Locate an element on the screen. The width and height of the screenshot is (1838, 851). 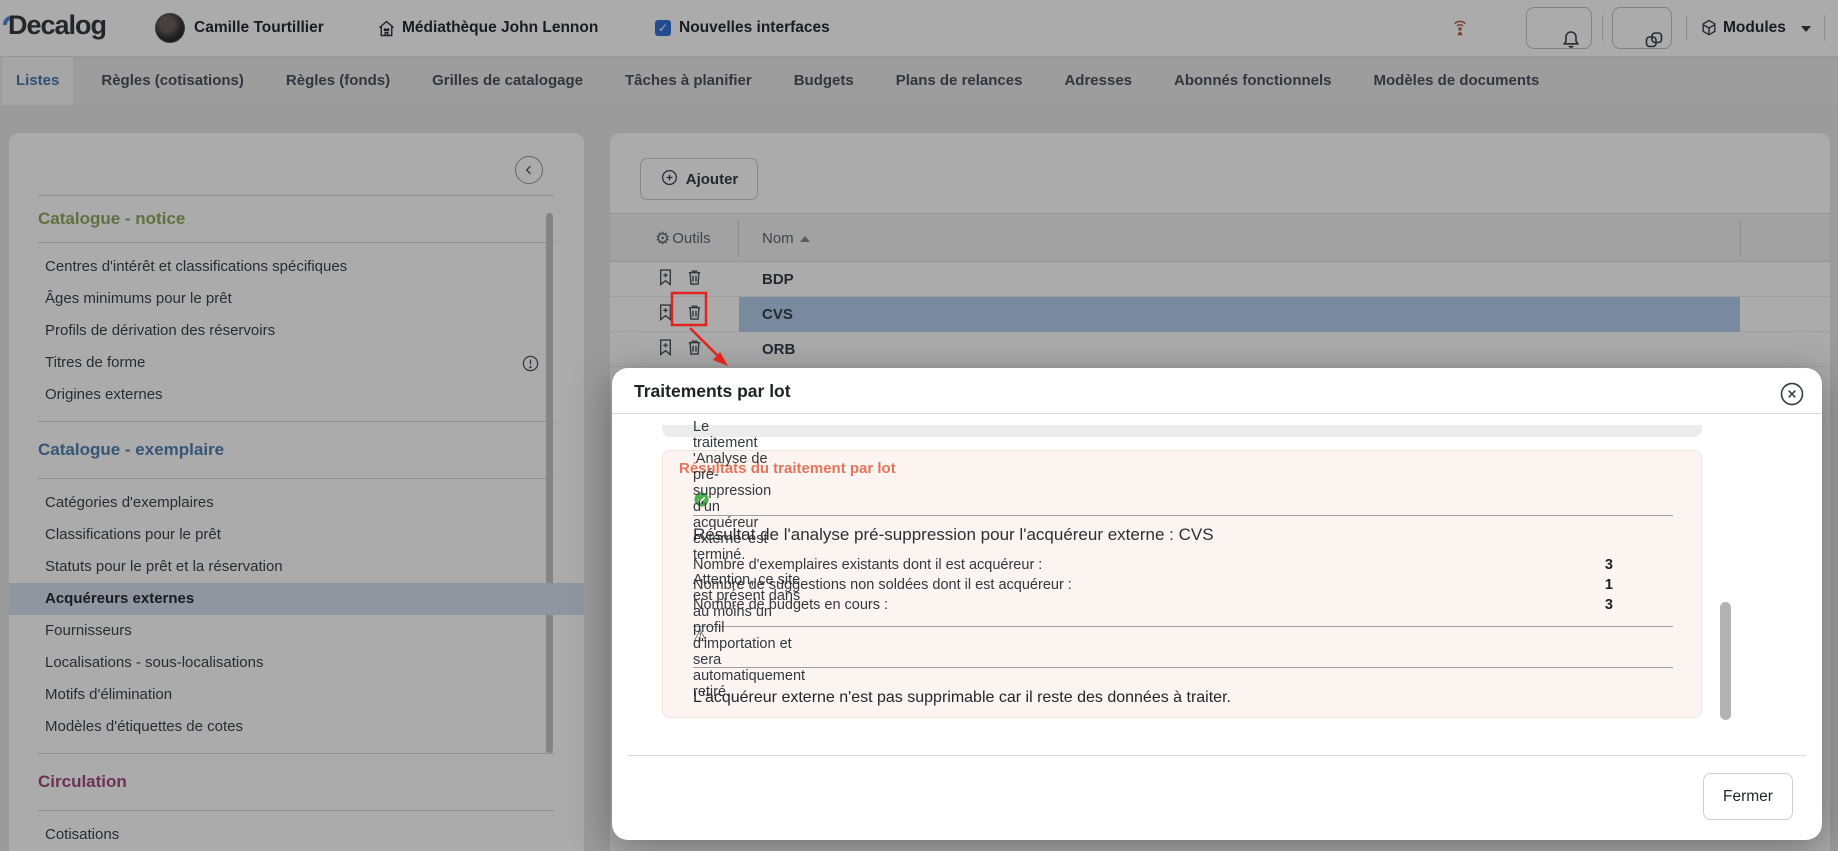
count-row: Nombre de budgets en cours : 3 is located at coordinates (1183, 605).